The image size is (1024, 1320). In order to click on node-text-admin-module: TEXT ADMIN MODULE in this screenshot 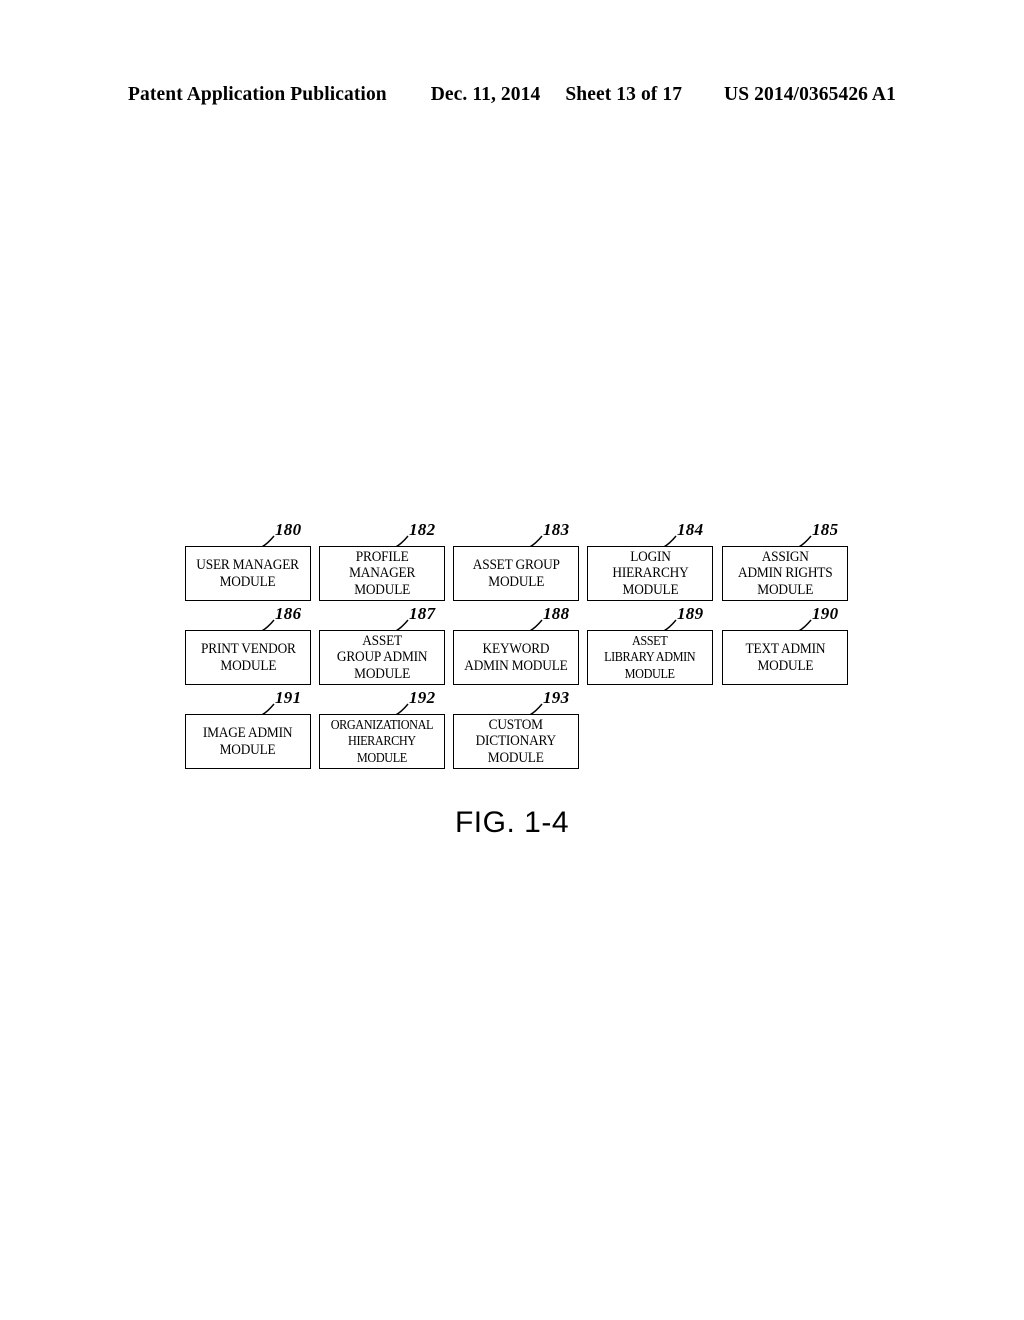, I will do `click(785, 657)`.